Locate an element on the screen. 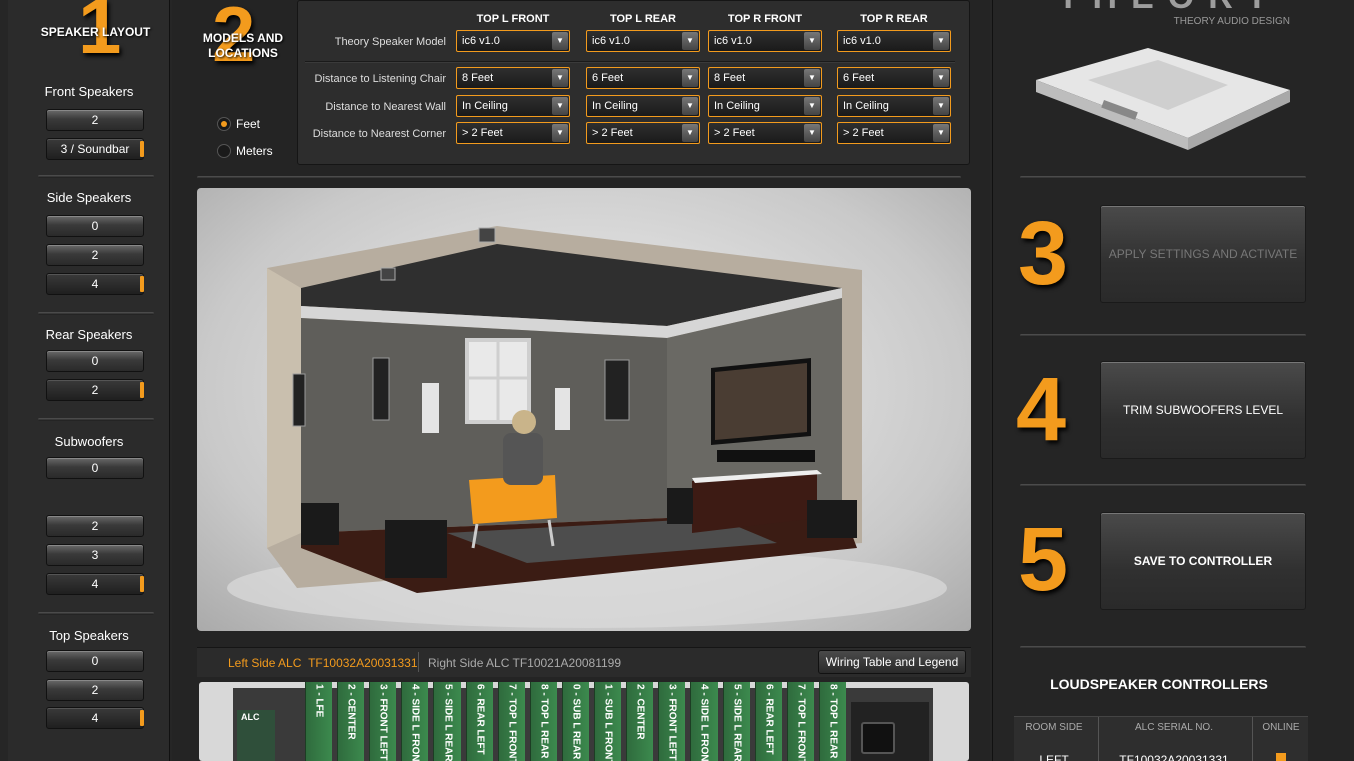 The height and width of the screenshot is (761, 1354). corner-distance-select-top-r-front: > 2 Feet ▼ is located at coordinates (765, 133).